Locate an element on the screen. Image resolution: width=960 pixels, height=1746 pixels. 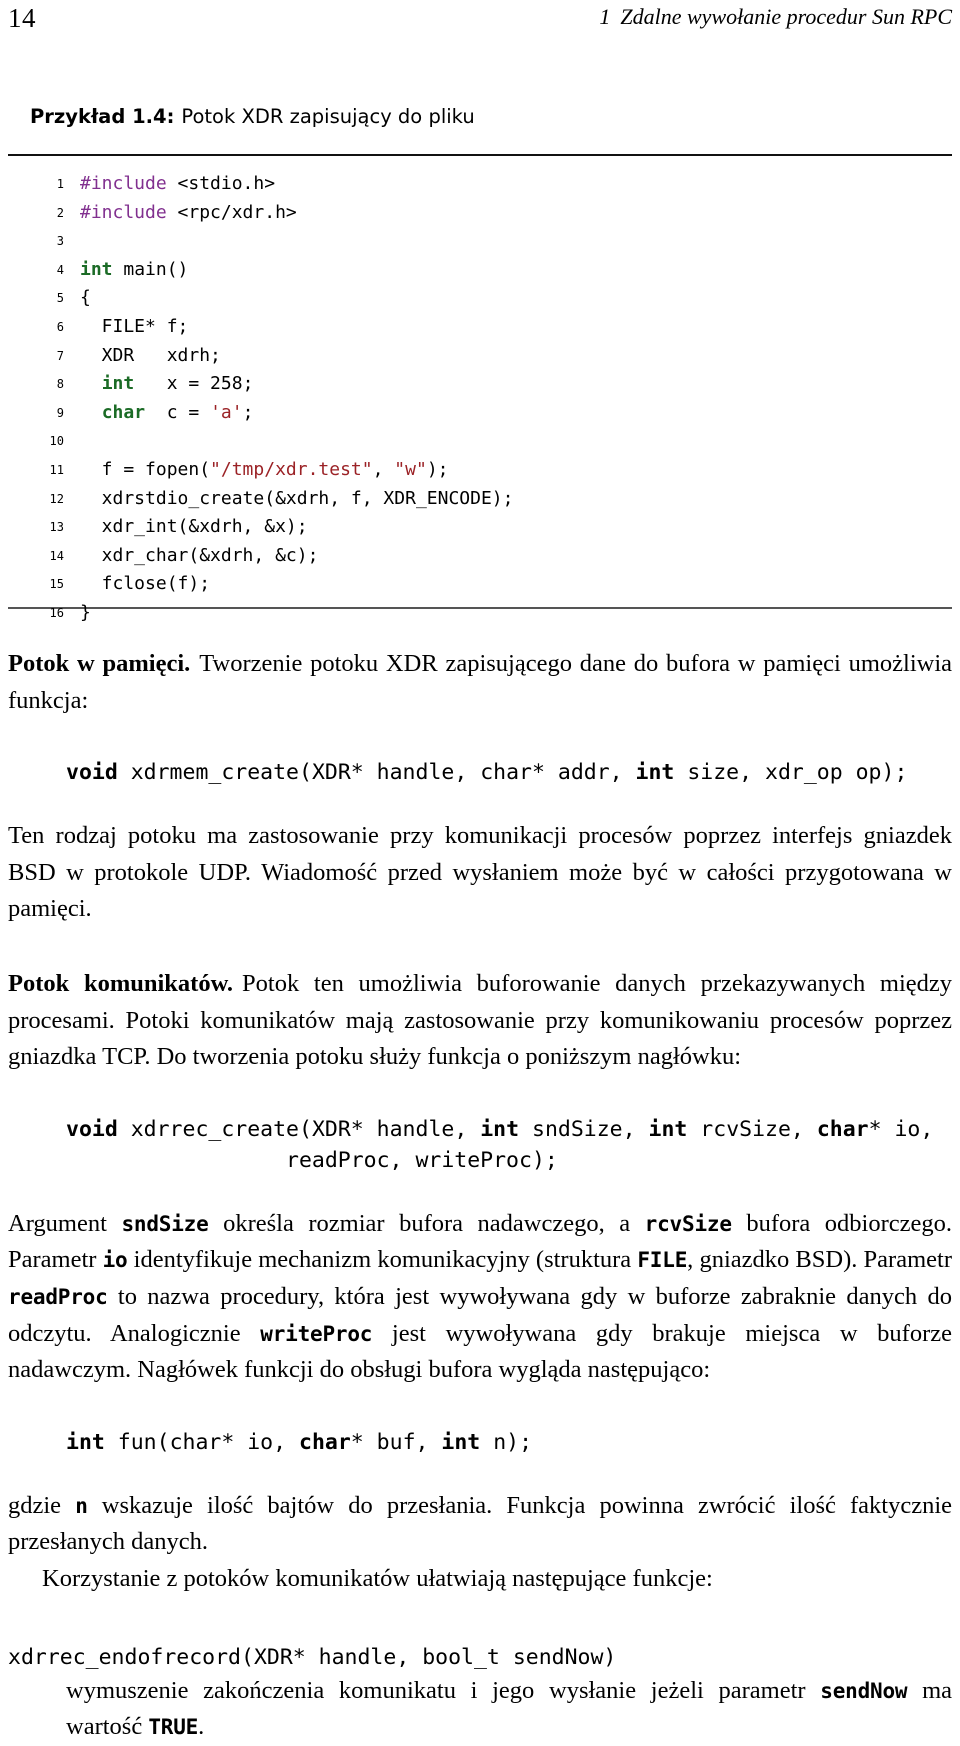
inline-code-file: FILE is located at coordinates (662, 1260).